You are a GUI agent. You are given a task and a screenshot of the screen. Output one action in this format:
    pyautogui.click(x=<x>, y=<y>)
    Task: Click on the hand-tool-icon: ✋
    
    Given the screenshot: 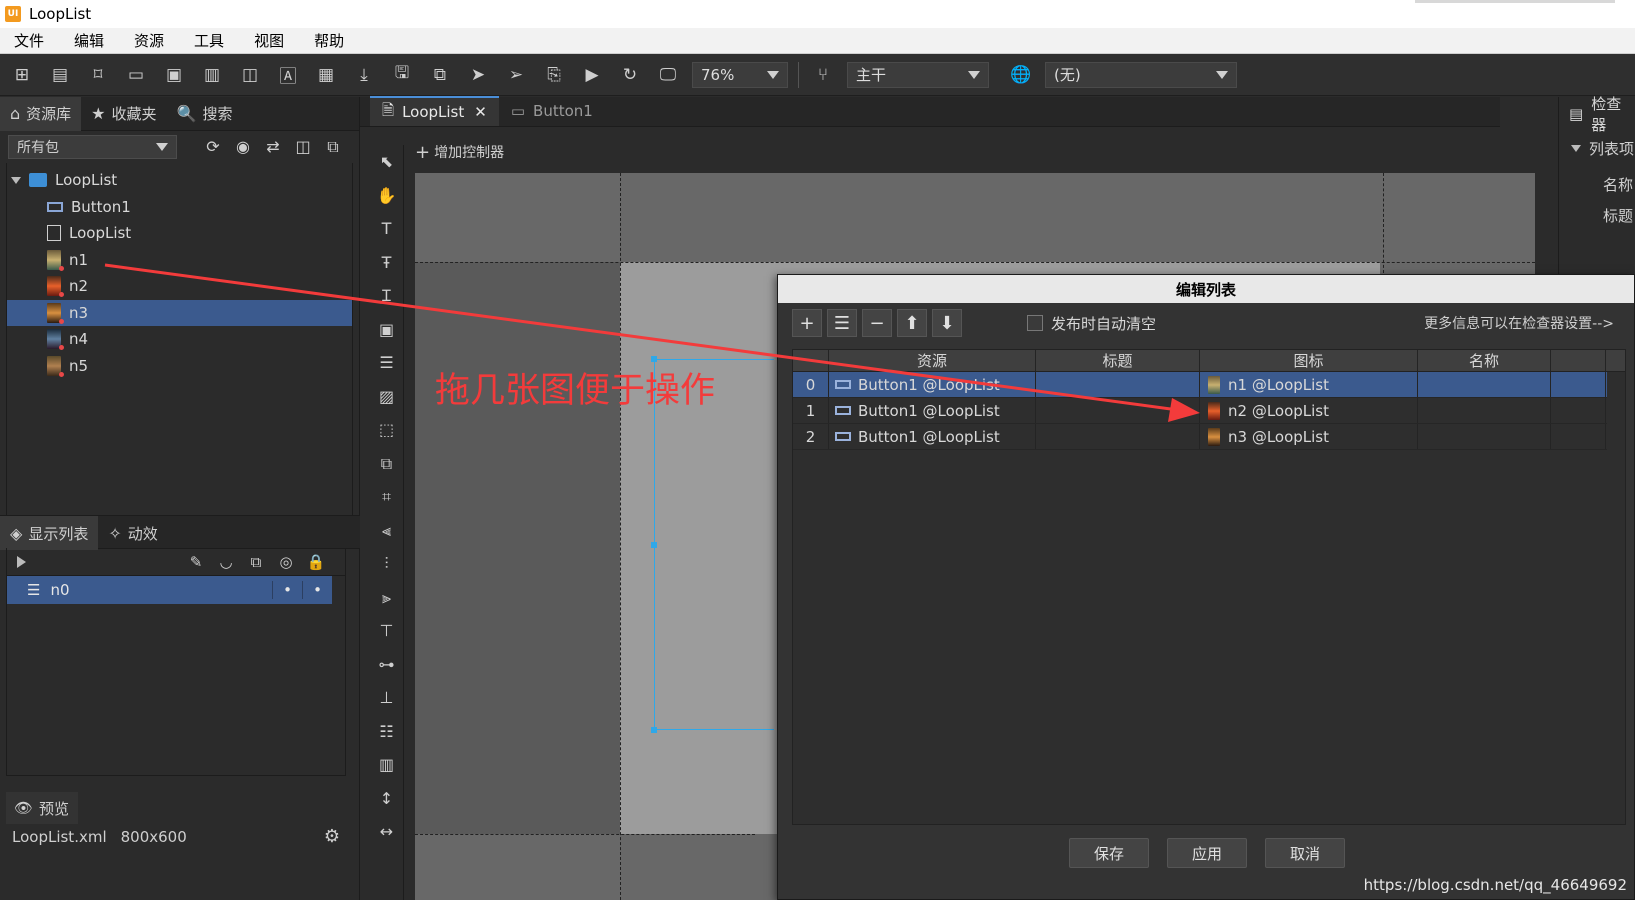 What is the action you would take?
    pyautogui.click(x=386, y=196)
    